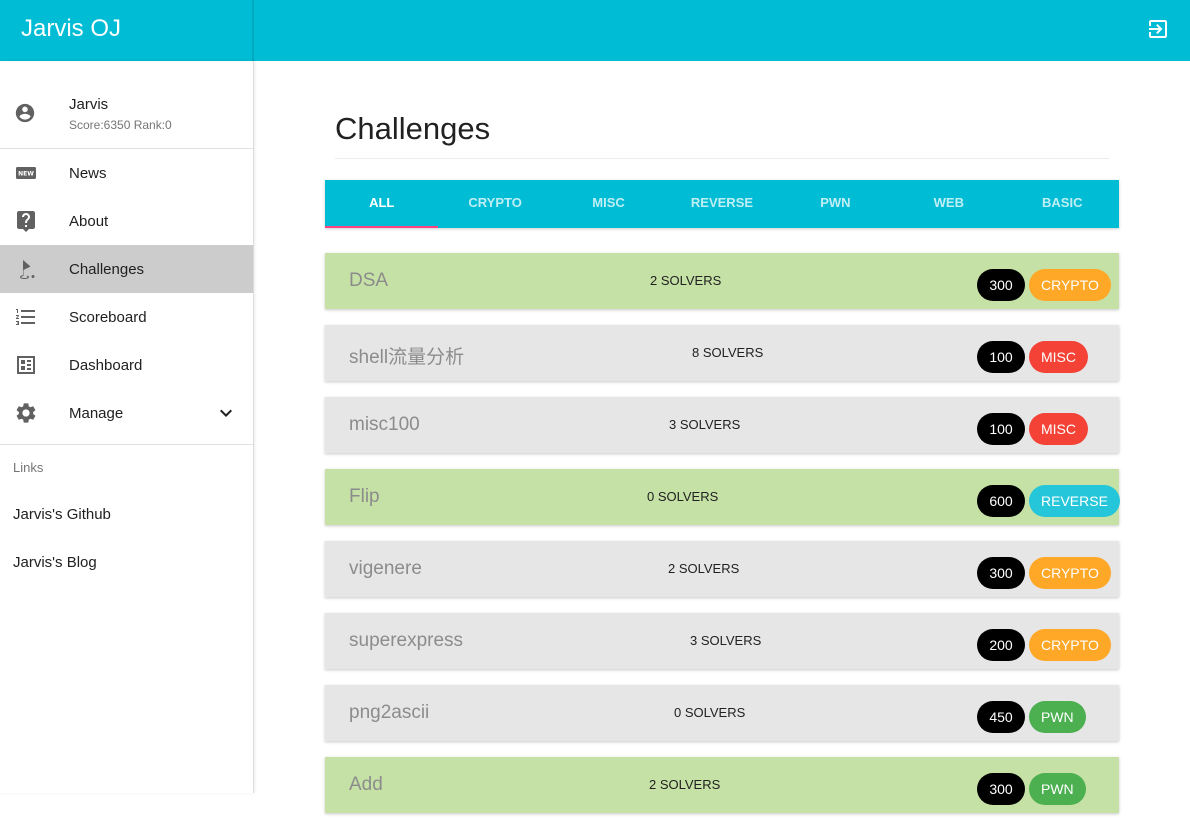  Describe the element at coordinates (385, 568) in the screenshot. I see `challenge-name: vigenere` at that location.